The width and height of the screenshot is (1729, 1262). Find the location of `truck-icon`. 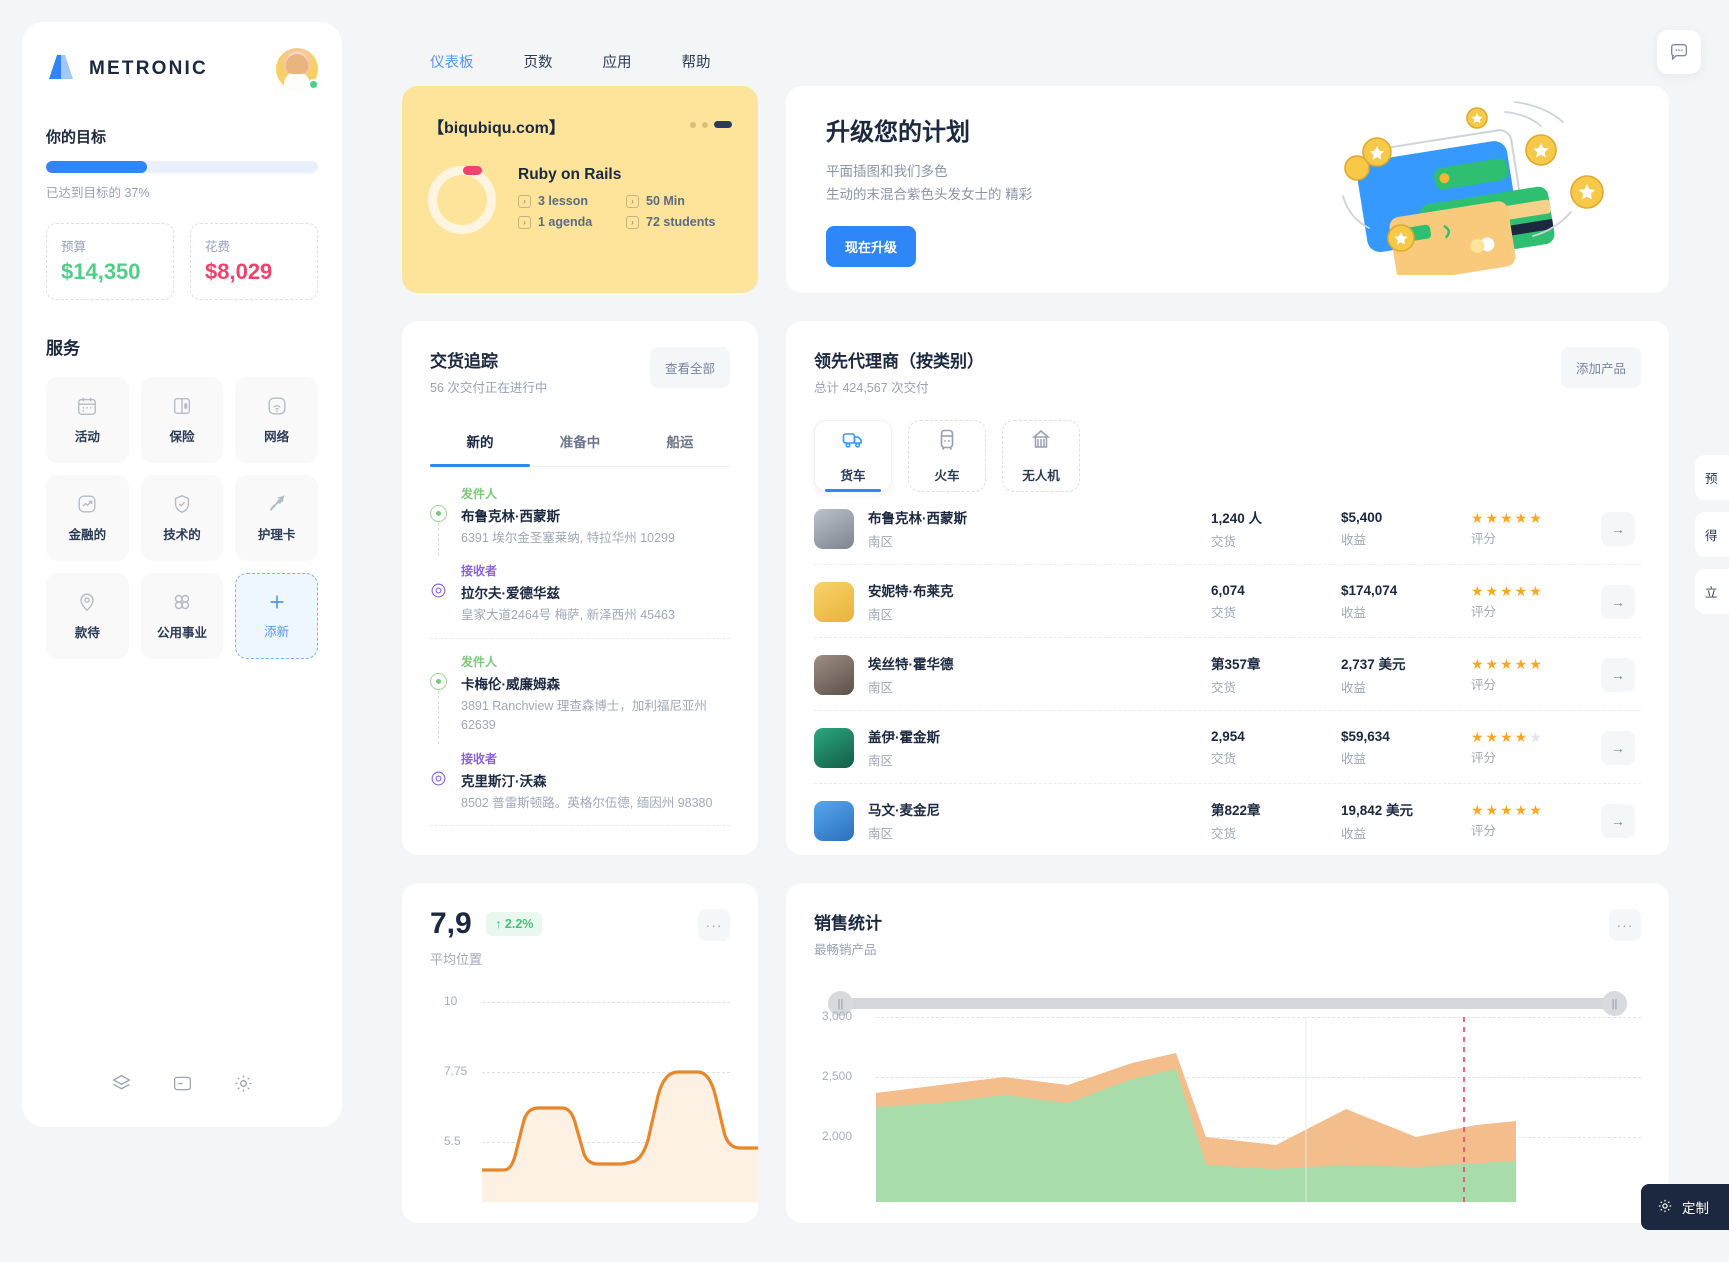

truck-icon is located at coordinates (853, 442).